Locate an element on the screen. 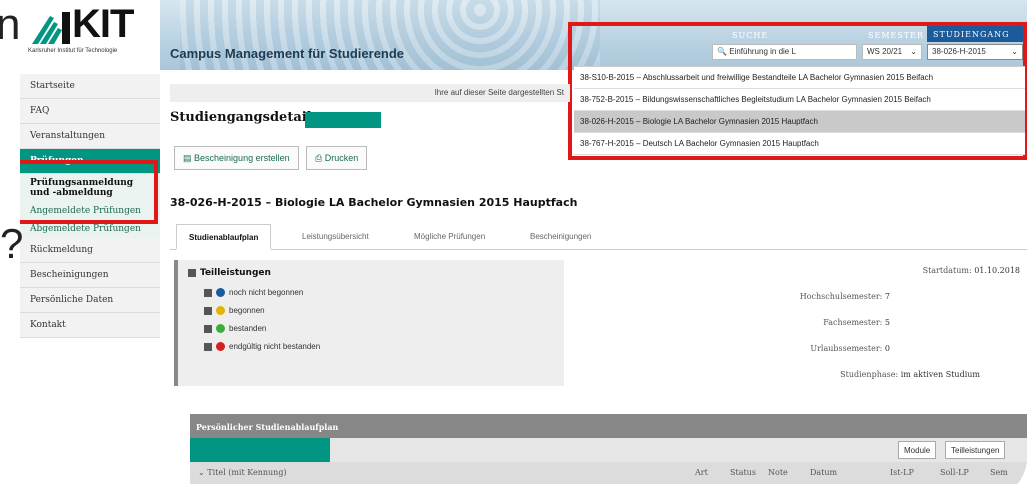 This screenshot has height=498, width=1027. search-input: 🔍 Einführung in die L is located at coordinates (784, 52).